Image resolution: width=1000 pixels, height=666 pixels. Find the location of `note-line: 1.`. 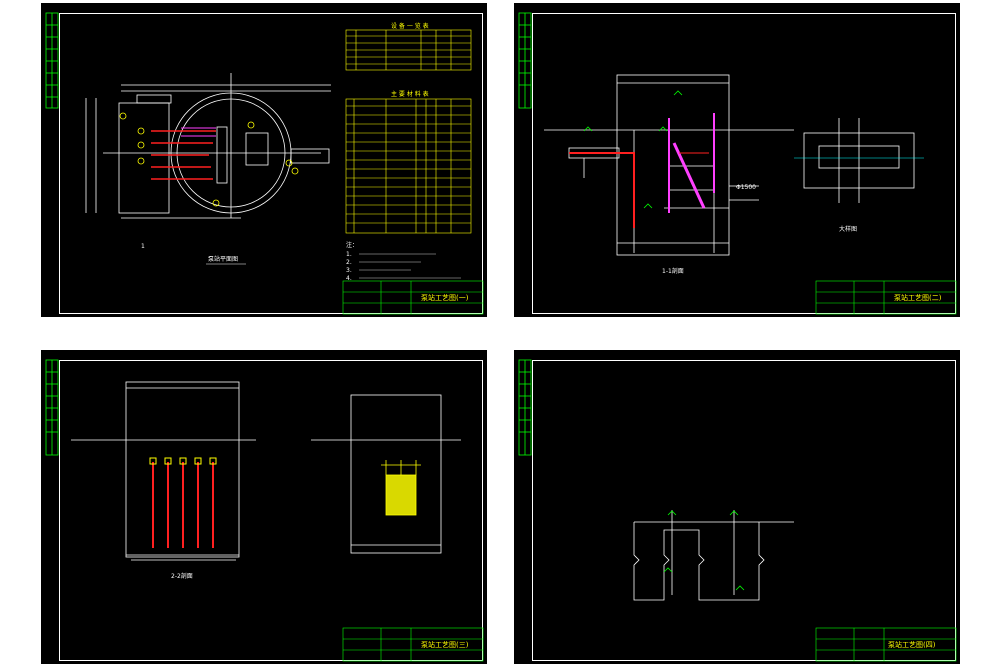

note-line: 1. is located at coordinates (349, 254).